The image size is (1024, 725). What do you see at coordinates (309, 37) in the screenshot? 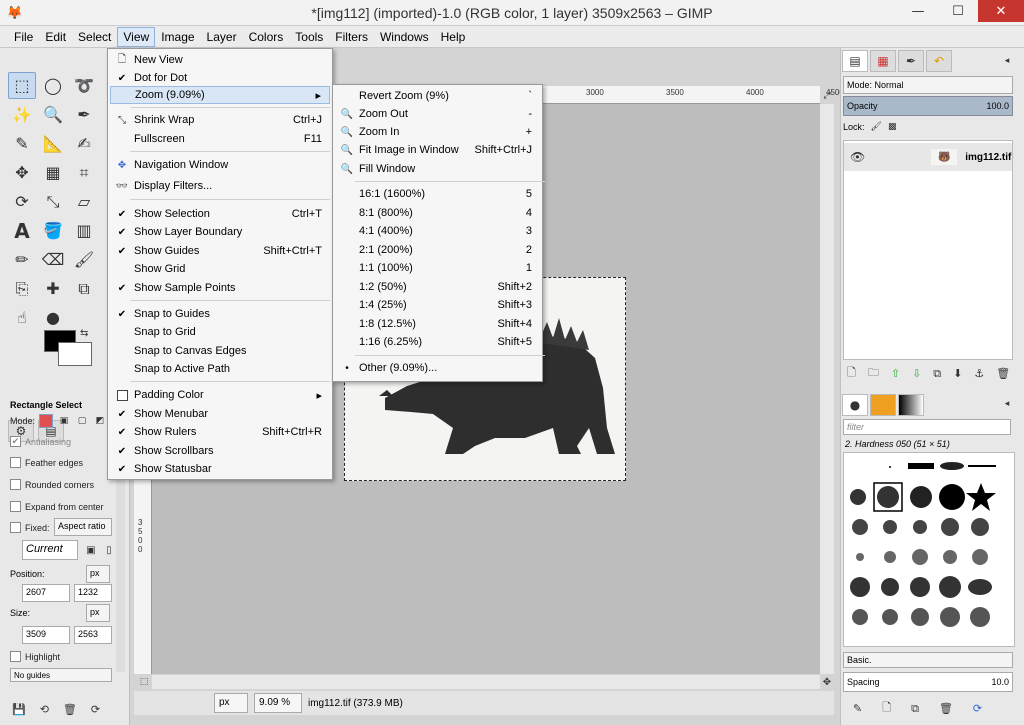
I see `menu-tools: Tools` at bounding box center [309, 37].